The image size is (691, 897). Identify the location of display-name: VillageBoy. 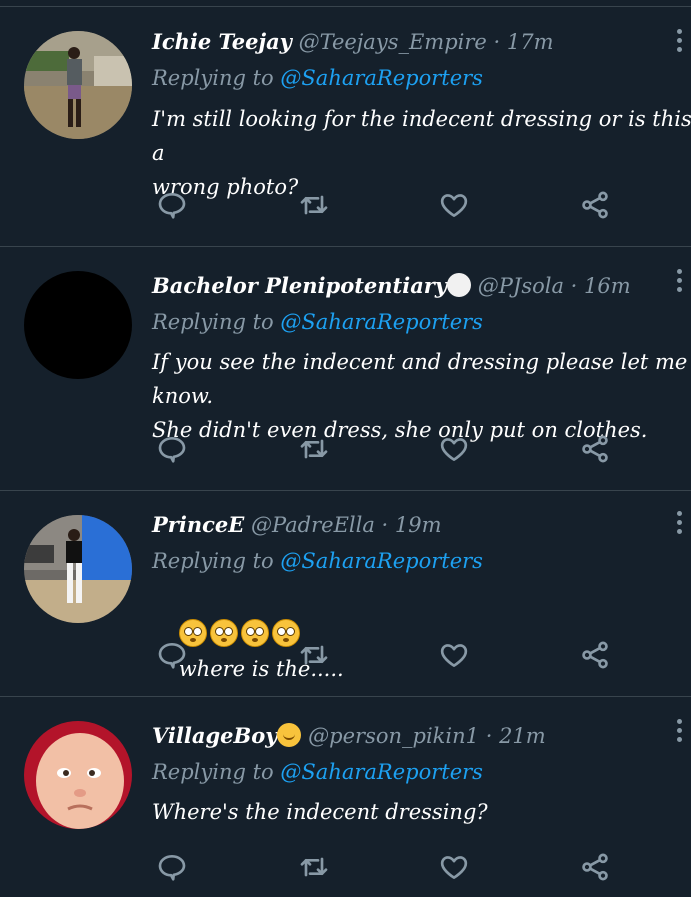
(214, 735).